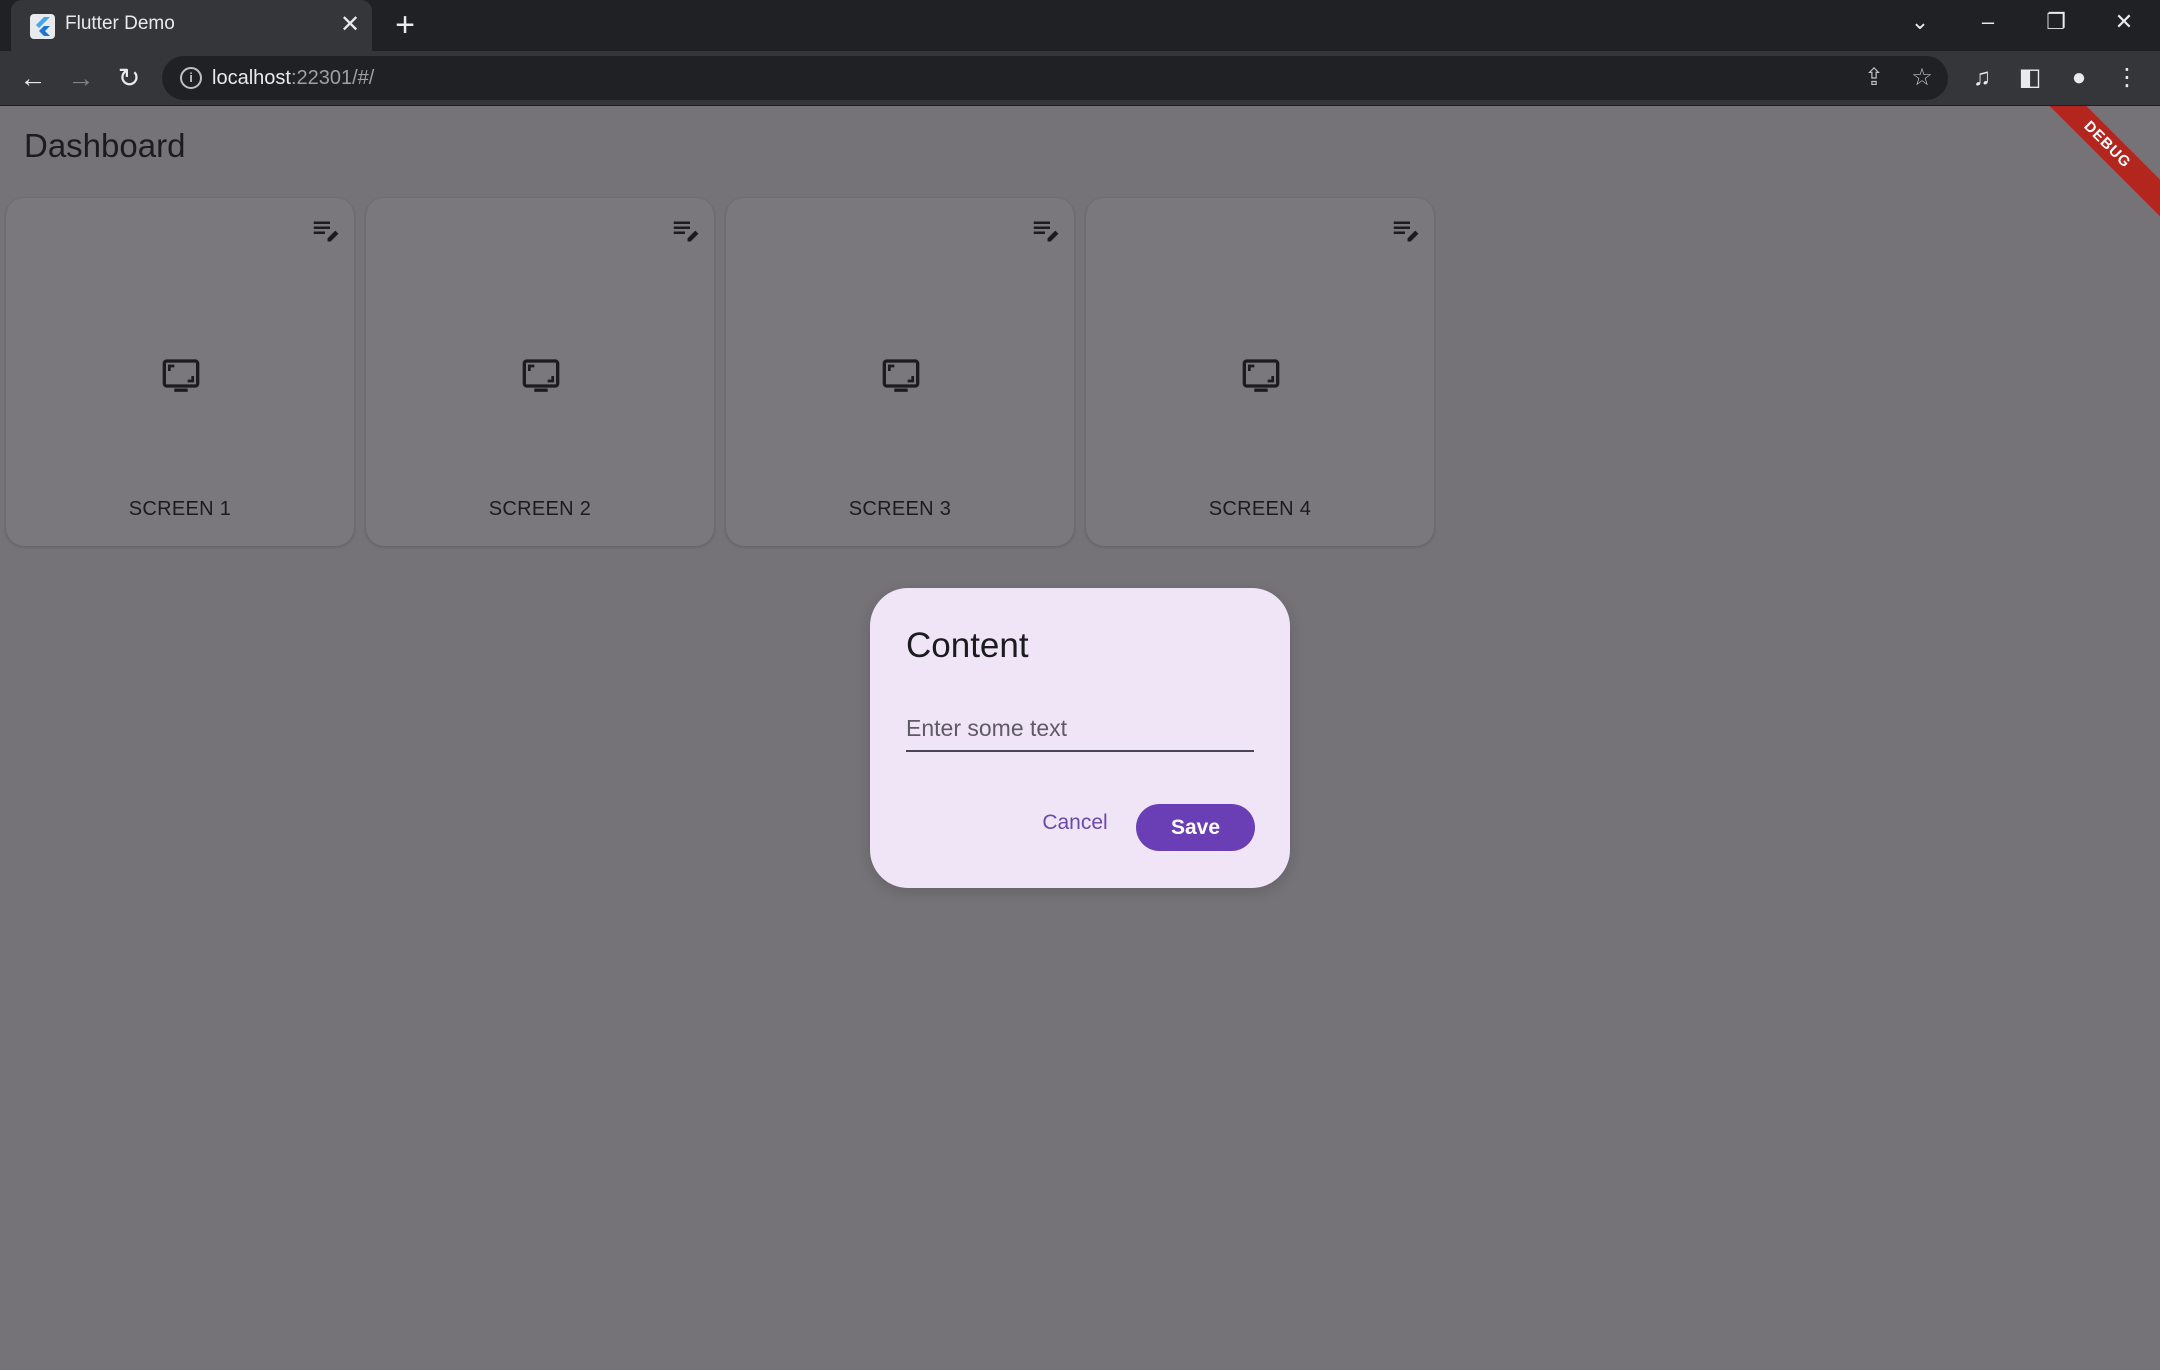 This screenshot has height=1370, width=2160. I want to click on screen-card-4: SCREEN 4, so click(1260, 372).